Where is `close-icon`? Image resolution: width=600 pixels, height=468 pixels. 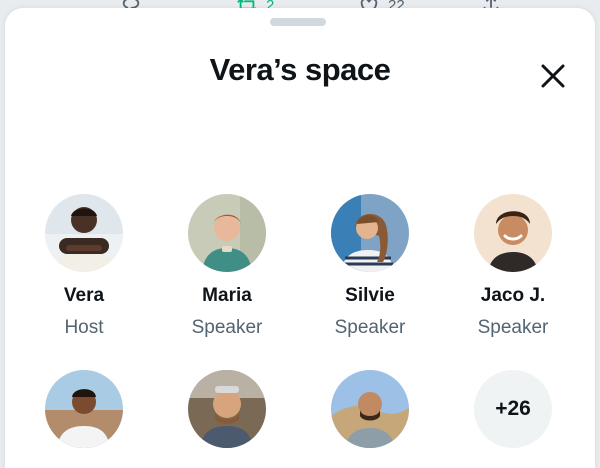 close-icon is located at coordinates (553, 76).